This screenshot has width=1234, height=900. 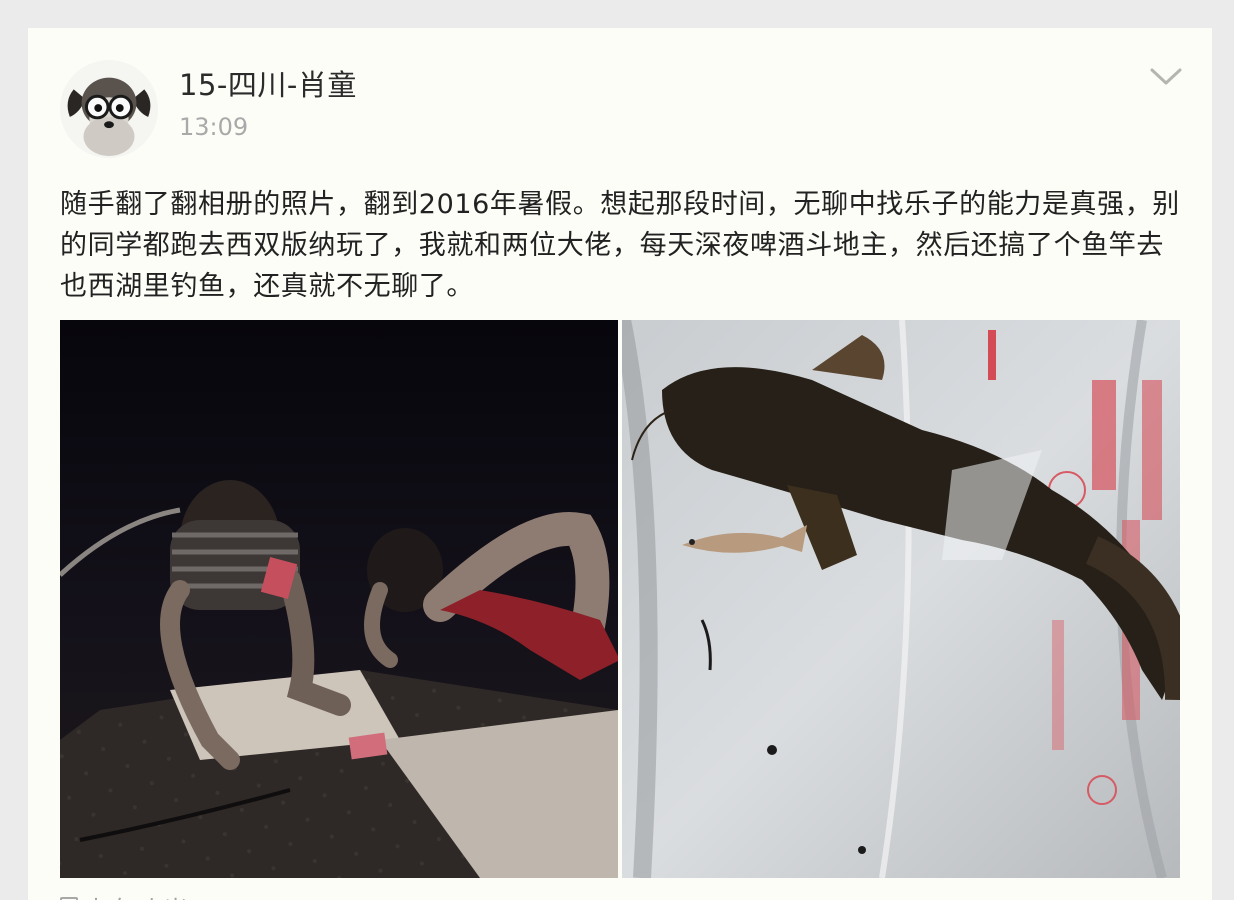 What do you see at coordinates (69, 898) in the screenshot?
I see `phone-icon` at bounding box center [69, 898].